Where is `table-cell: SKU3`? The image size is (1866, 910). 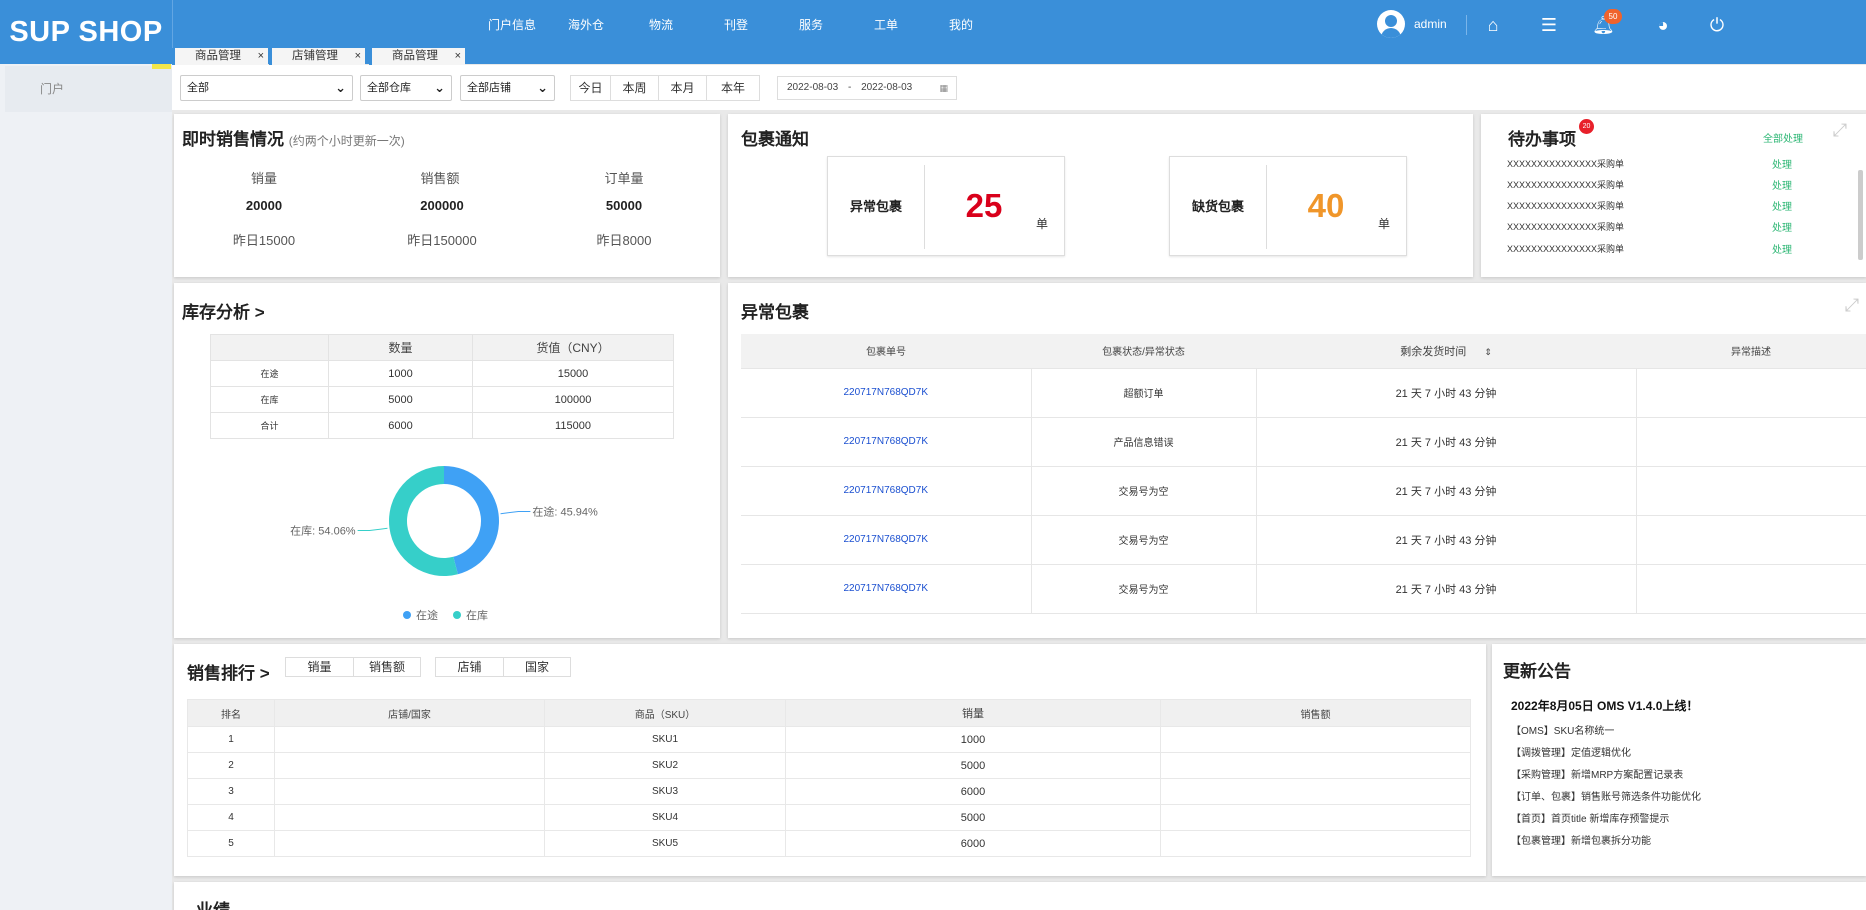
table-cell: SKU3 is located at coordinates (665, 791).